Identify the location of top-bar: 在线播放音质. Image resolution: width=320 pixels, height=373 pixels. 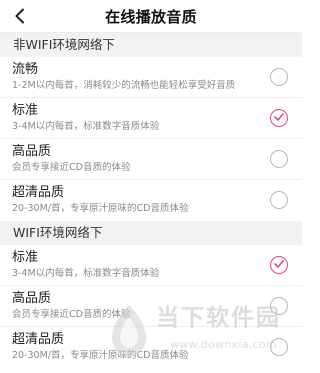
(151, 16).